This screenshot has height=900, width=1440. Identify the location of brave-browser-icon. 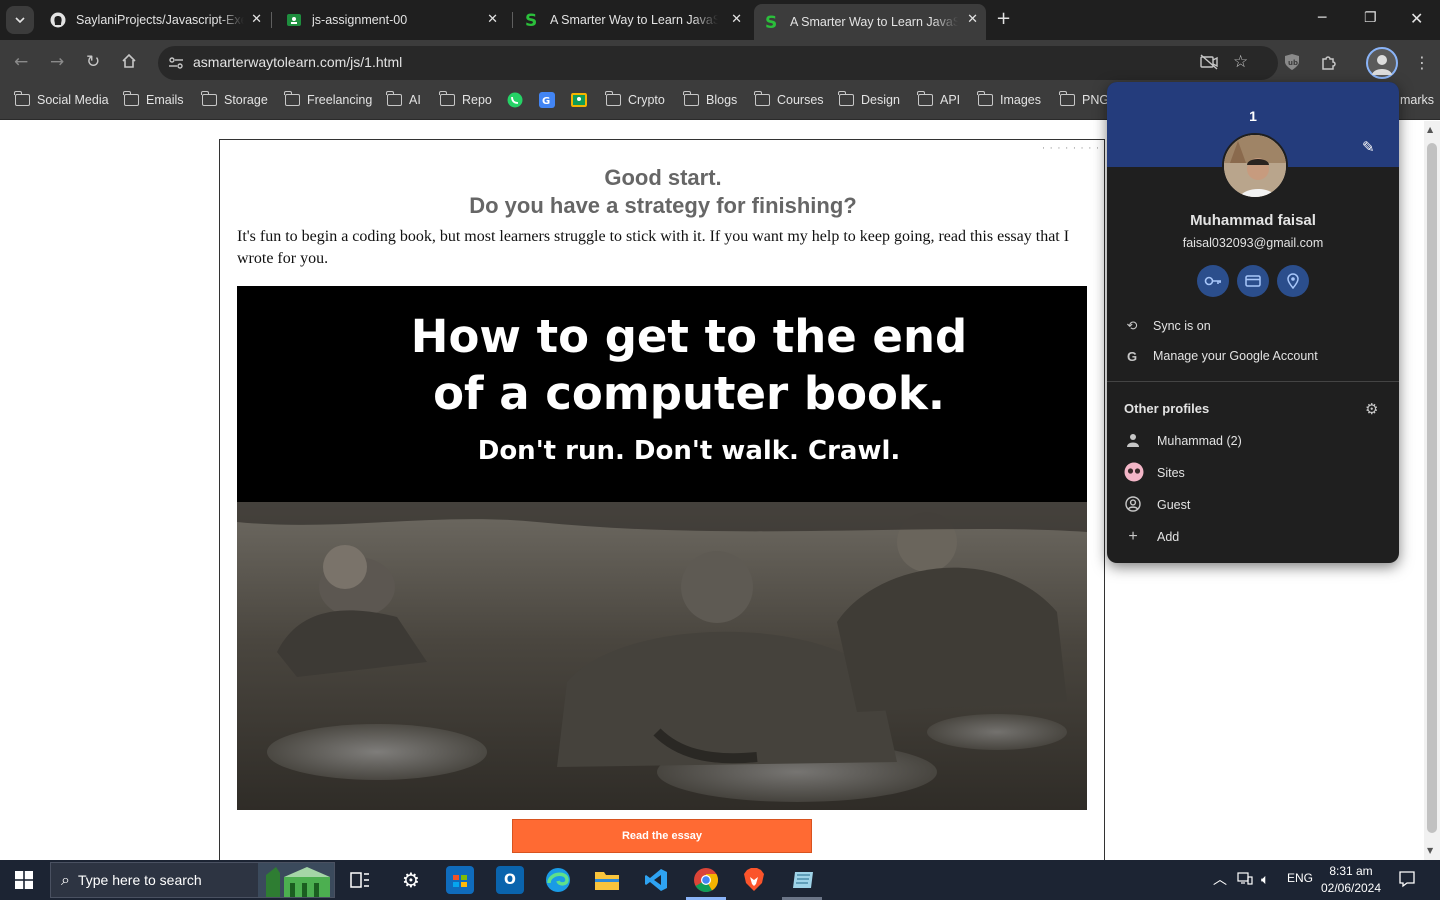
(754, 880).